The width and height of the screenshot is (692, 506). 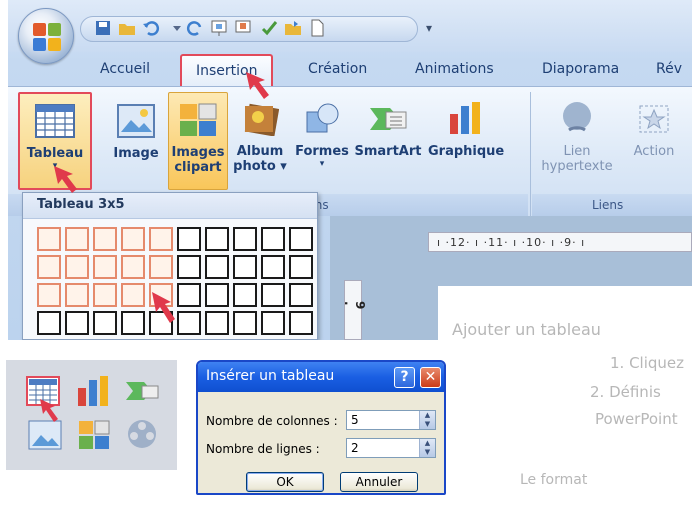 I want to click on film-reel-icon, so click(x=142, y=434).